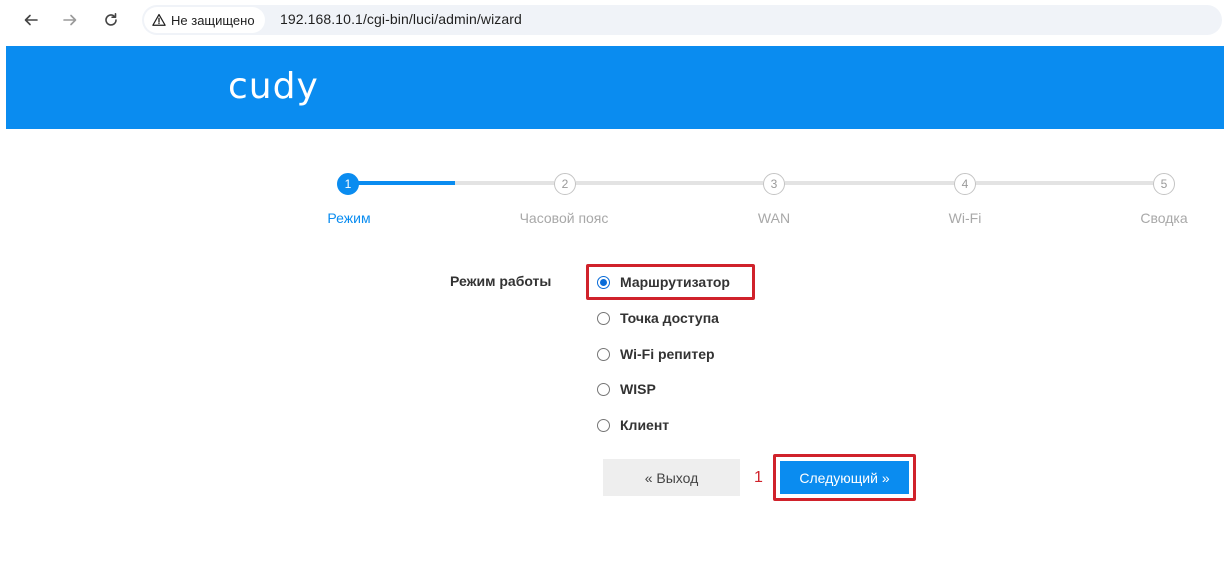 The image size is (1224, 575). I want to click on arrow-left-icon, so click(31, 20).